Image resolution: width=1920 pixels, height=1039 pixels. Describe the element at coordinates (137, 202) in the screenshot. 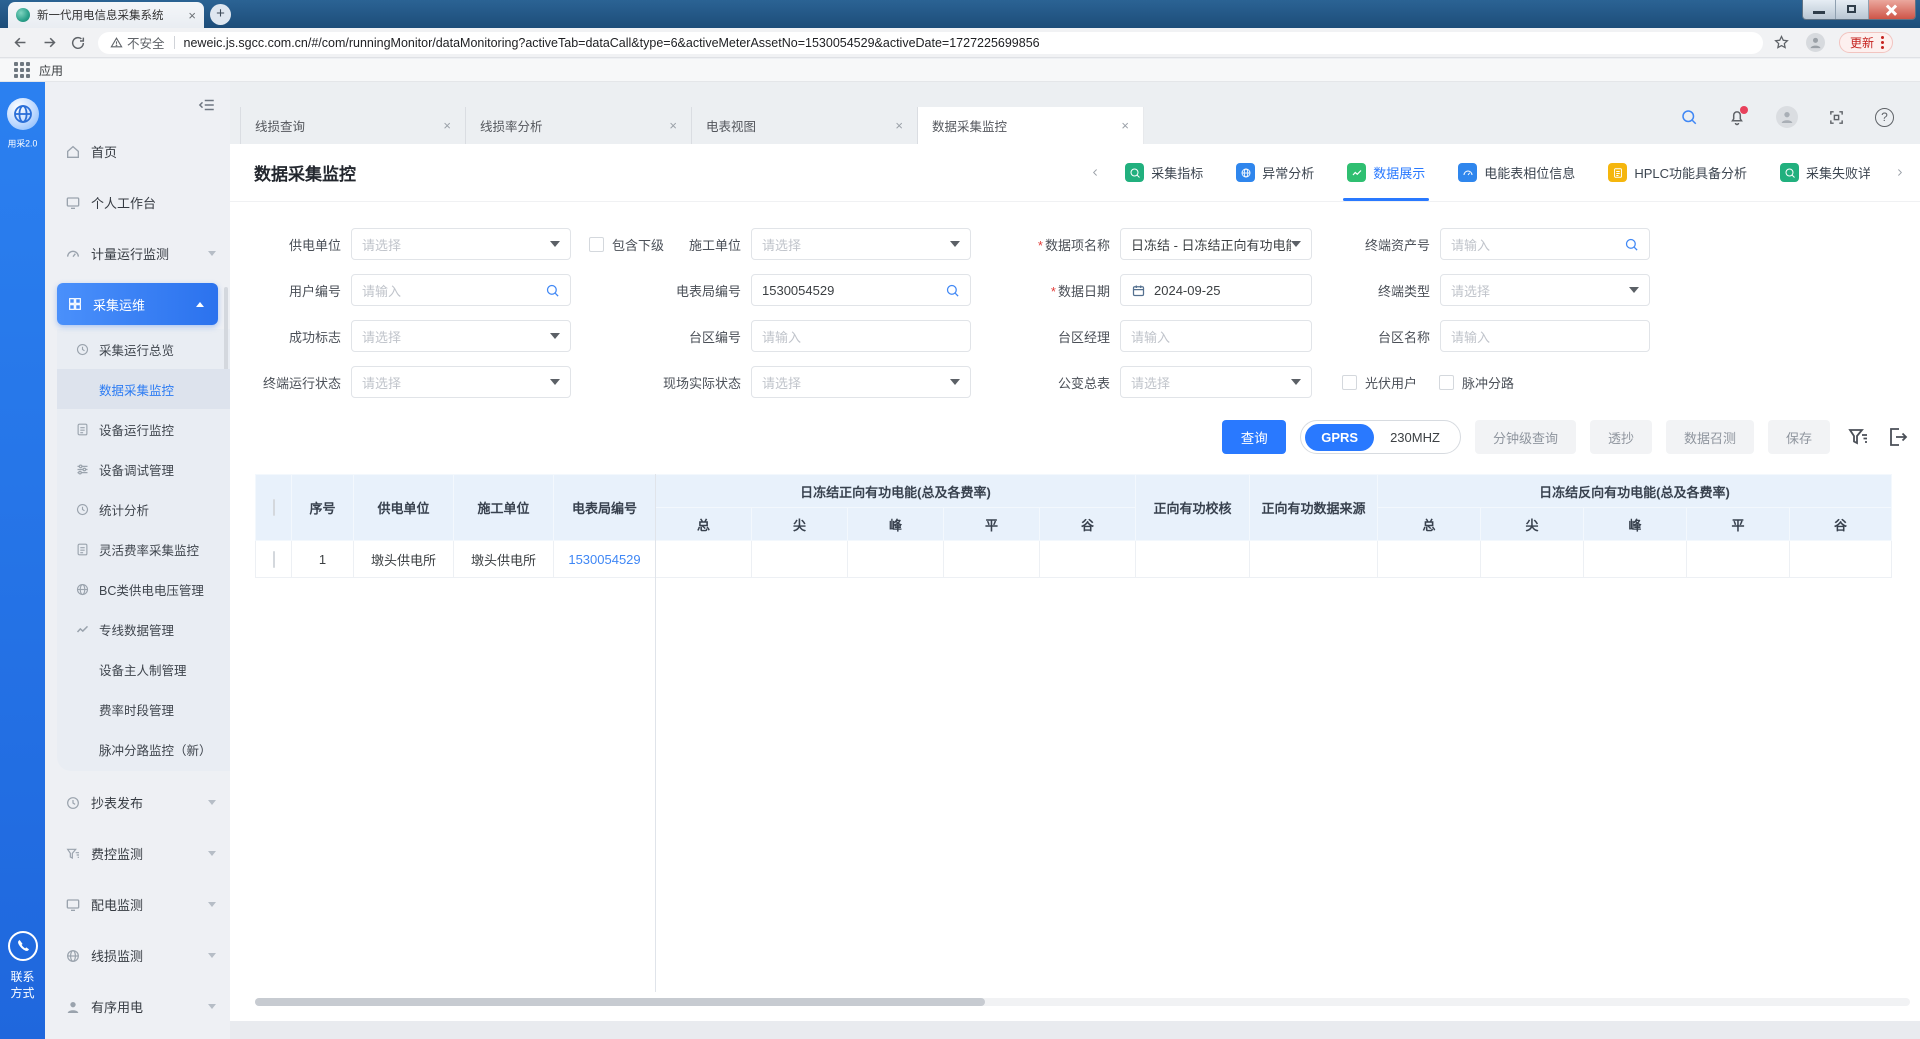

I see `sidebar-item-workspace: 个人工作台` at that location.